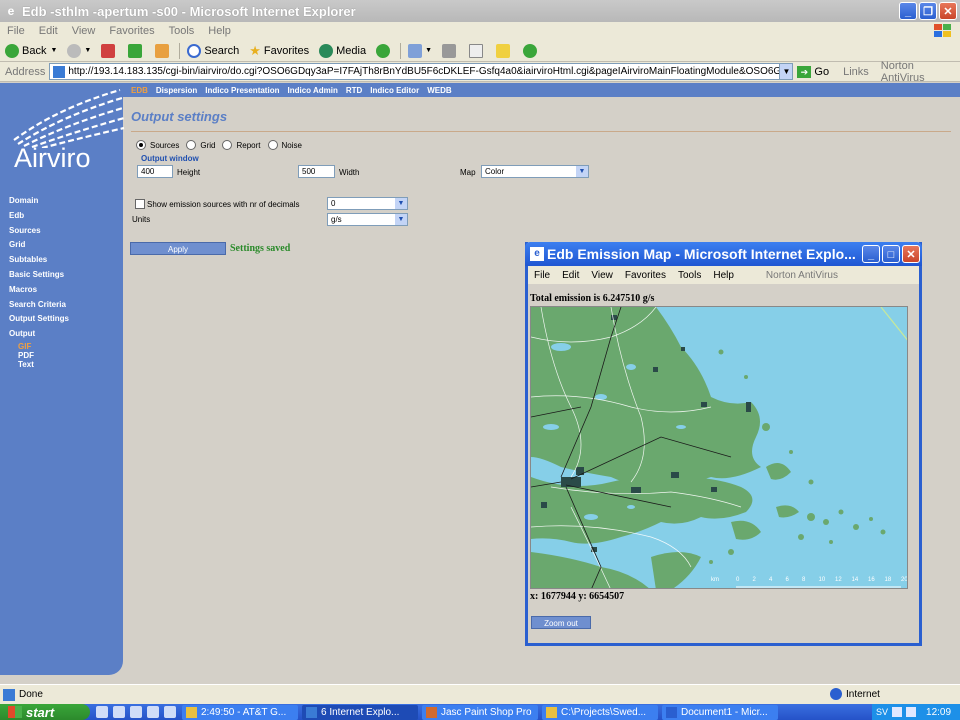  What do you see at coordinates (39, 364) in the screenshot?
I see `sidebar-subitem-text: Text` at bounding box center [39, 364].